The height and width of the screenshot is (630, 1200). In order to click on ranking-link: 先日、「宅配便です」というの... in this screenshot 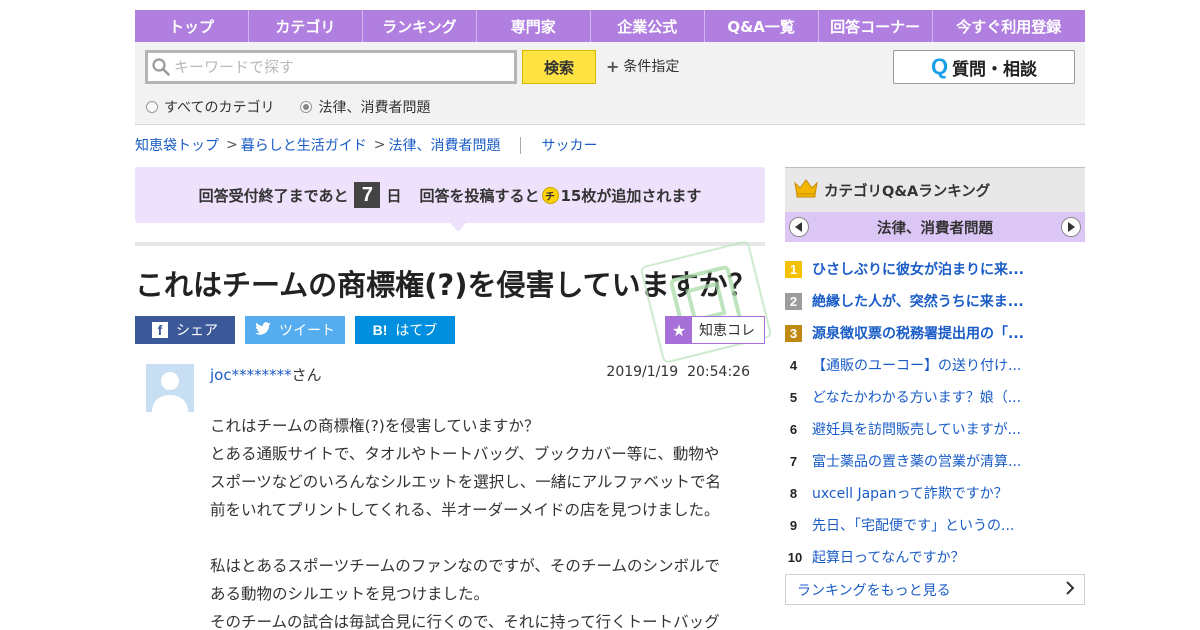, I will do `click(913, 525)`.